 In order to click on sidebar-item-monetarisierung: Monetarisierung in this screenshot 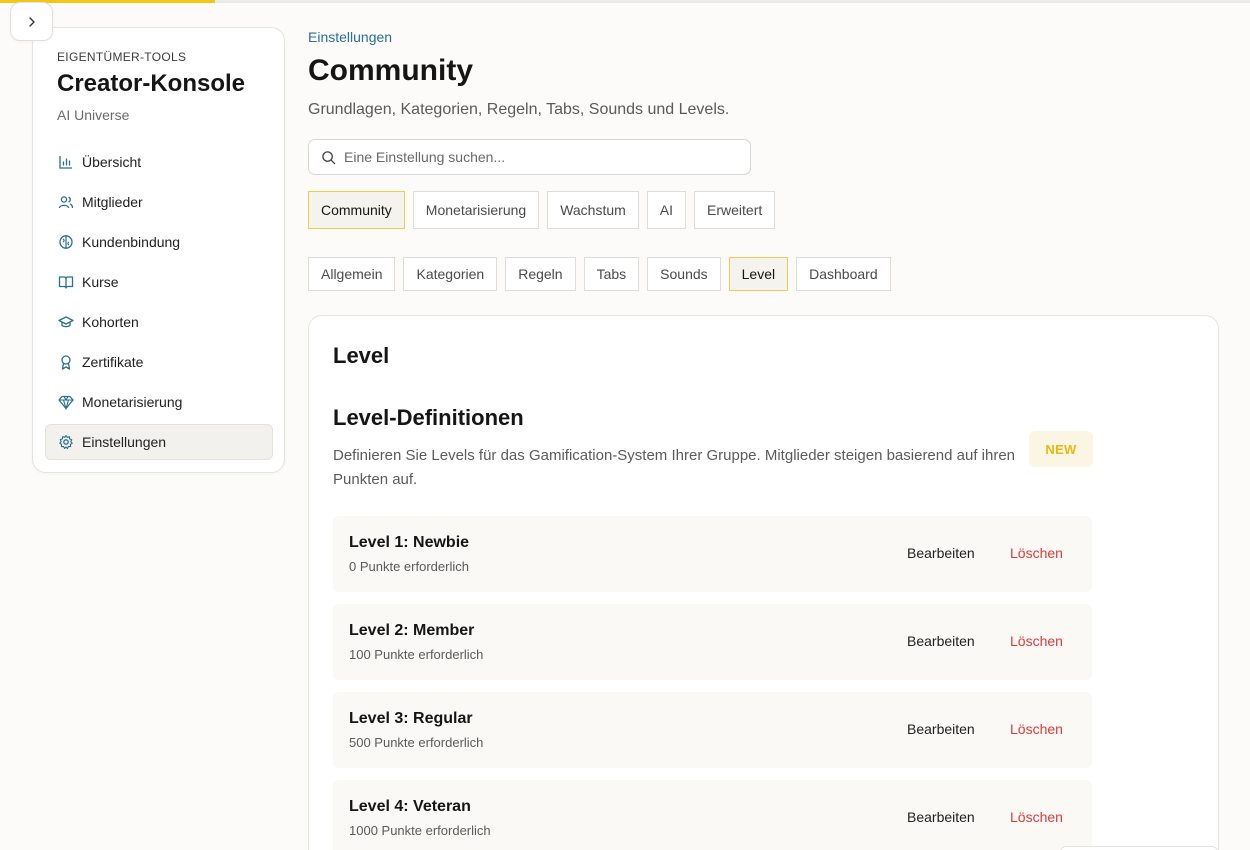, I will do `click(159, 402)`.